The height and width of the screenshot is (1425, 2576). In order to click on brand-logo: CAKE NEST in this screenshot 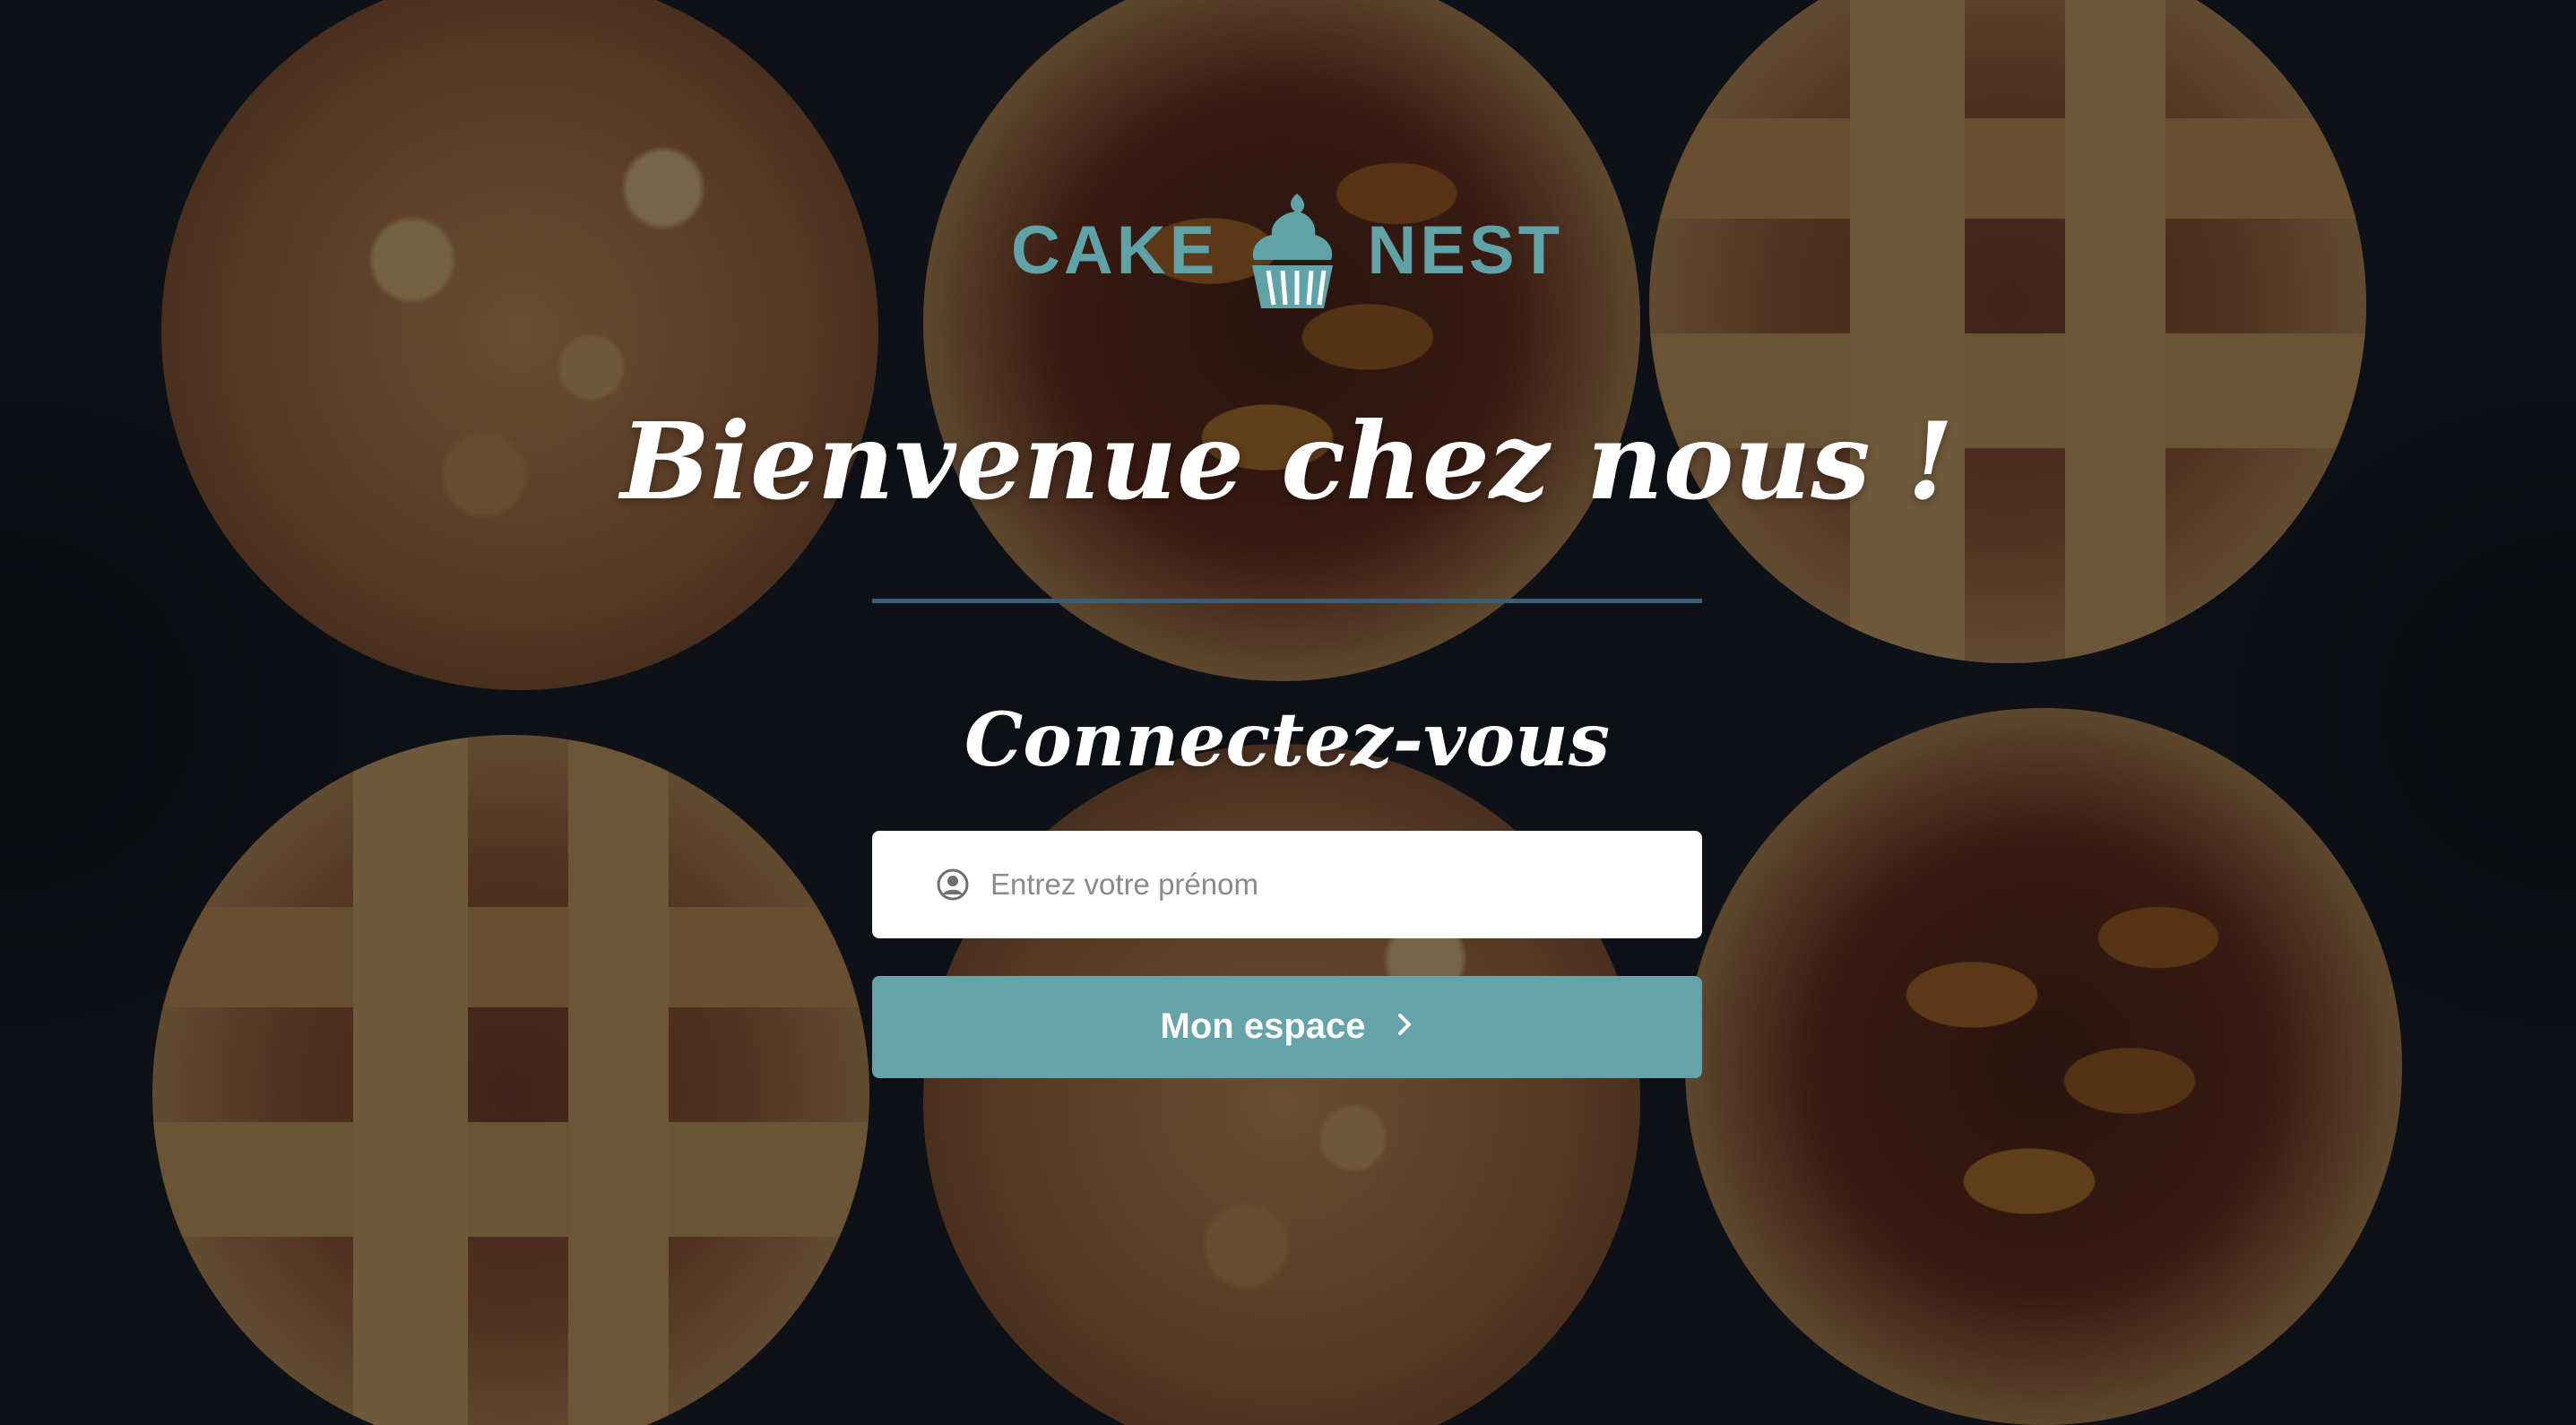, I will do `click(1287, 251)`.